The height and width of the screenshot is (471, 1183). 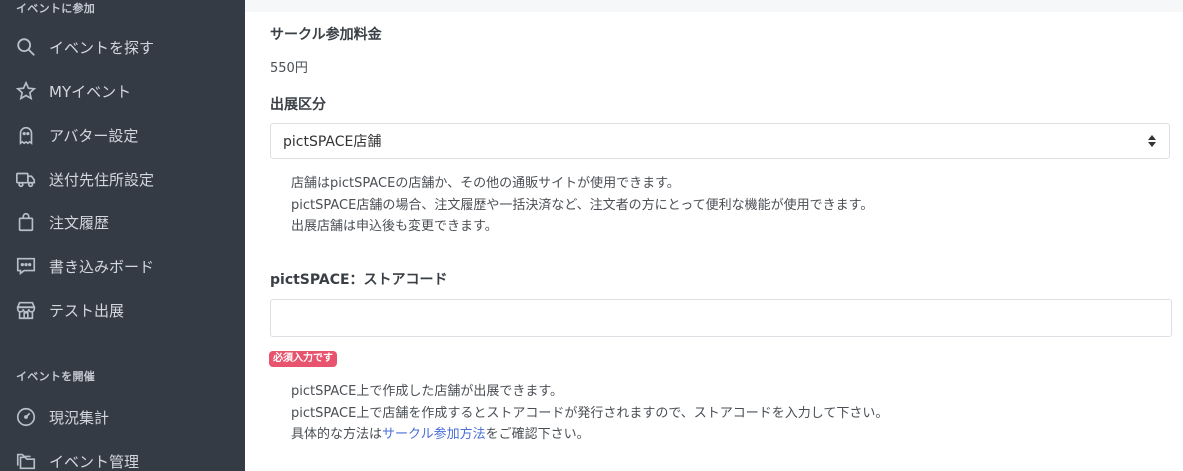 I want to click on category-select-value: pictSPACE店舗, so click(x=332, y=142).